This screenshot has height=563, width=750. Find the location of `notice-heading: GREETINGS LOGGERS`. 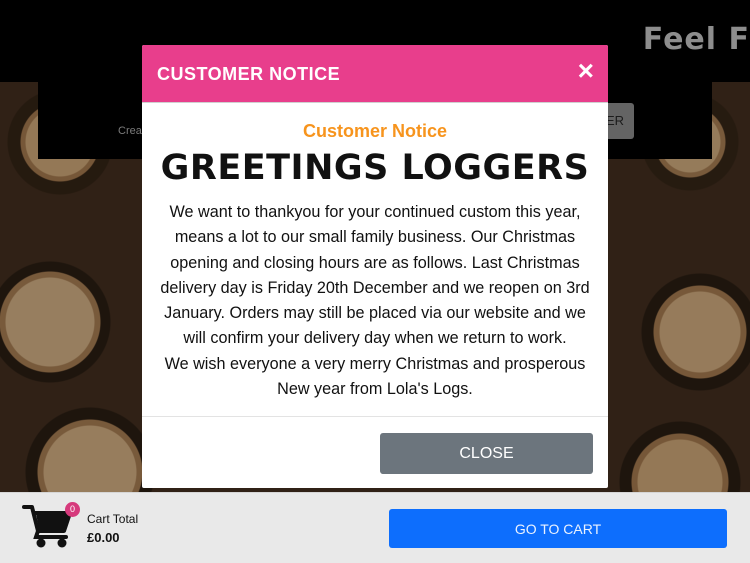

notice-heading: GREETINGS LOGGERS is located at coordinates (375, 168).